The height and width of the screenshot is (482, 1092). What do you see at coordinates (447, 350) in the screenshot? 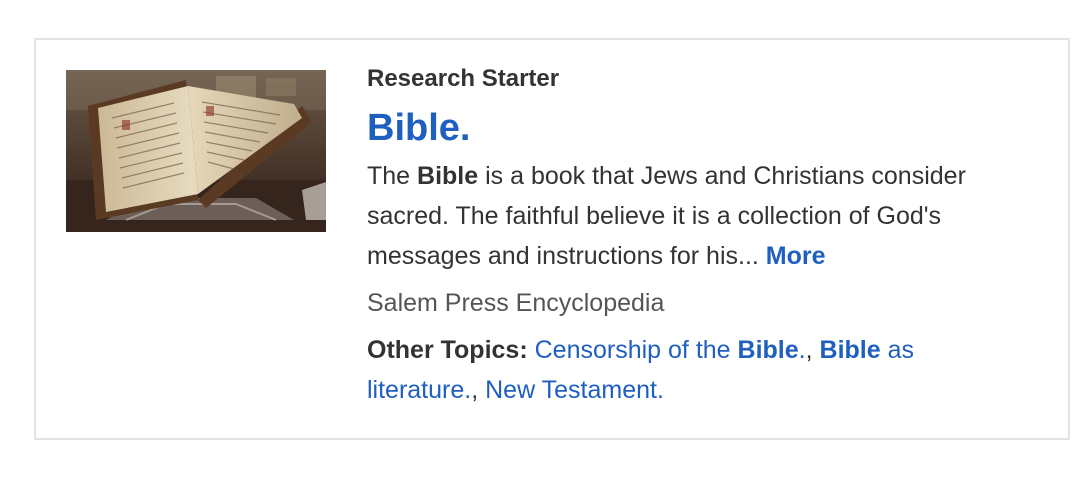
I see `other-topics-label: Other Topics:` at bounding box center [447, 350].